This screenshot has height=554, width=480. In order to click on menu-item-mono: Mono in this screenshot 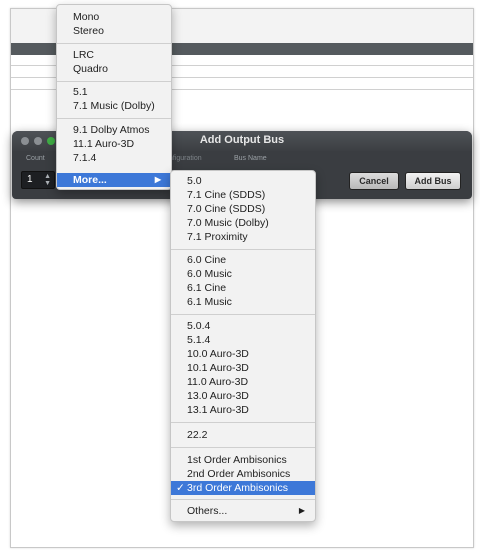, I will do `click(114, 17)`.